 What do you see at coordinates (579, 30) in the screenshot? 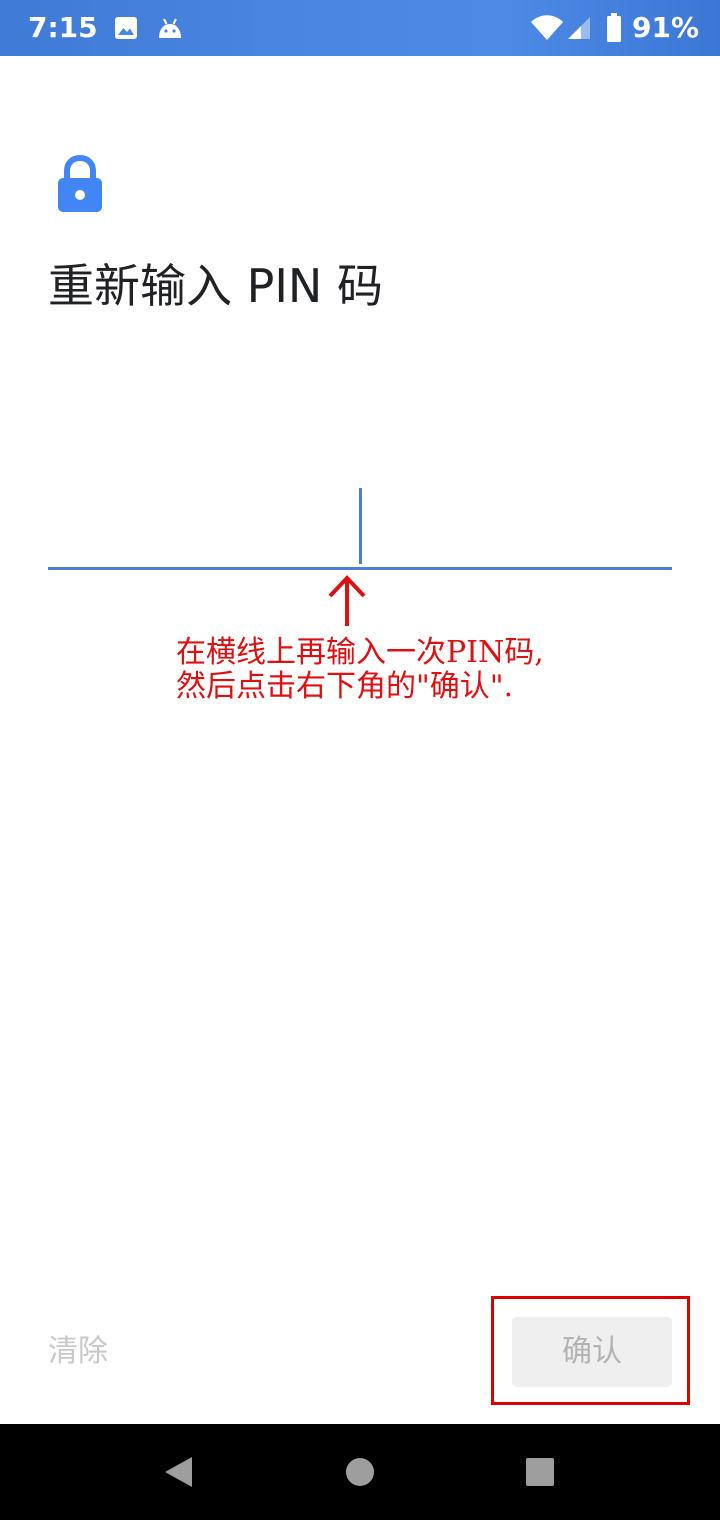
I see `signal-icon` at bounding box center [579, 30].